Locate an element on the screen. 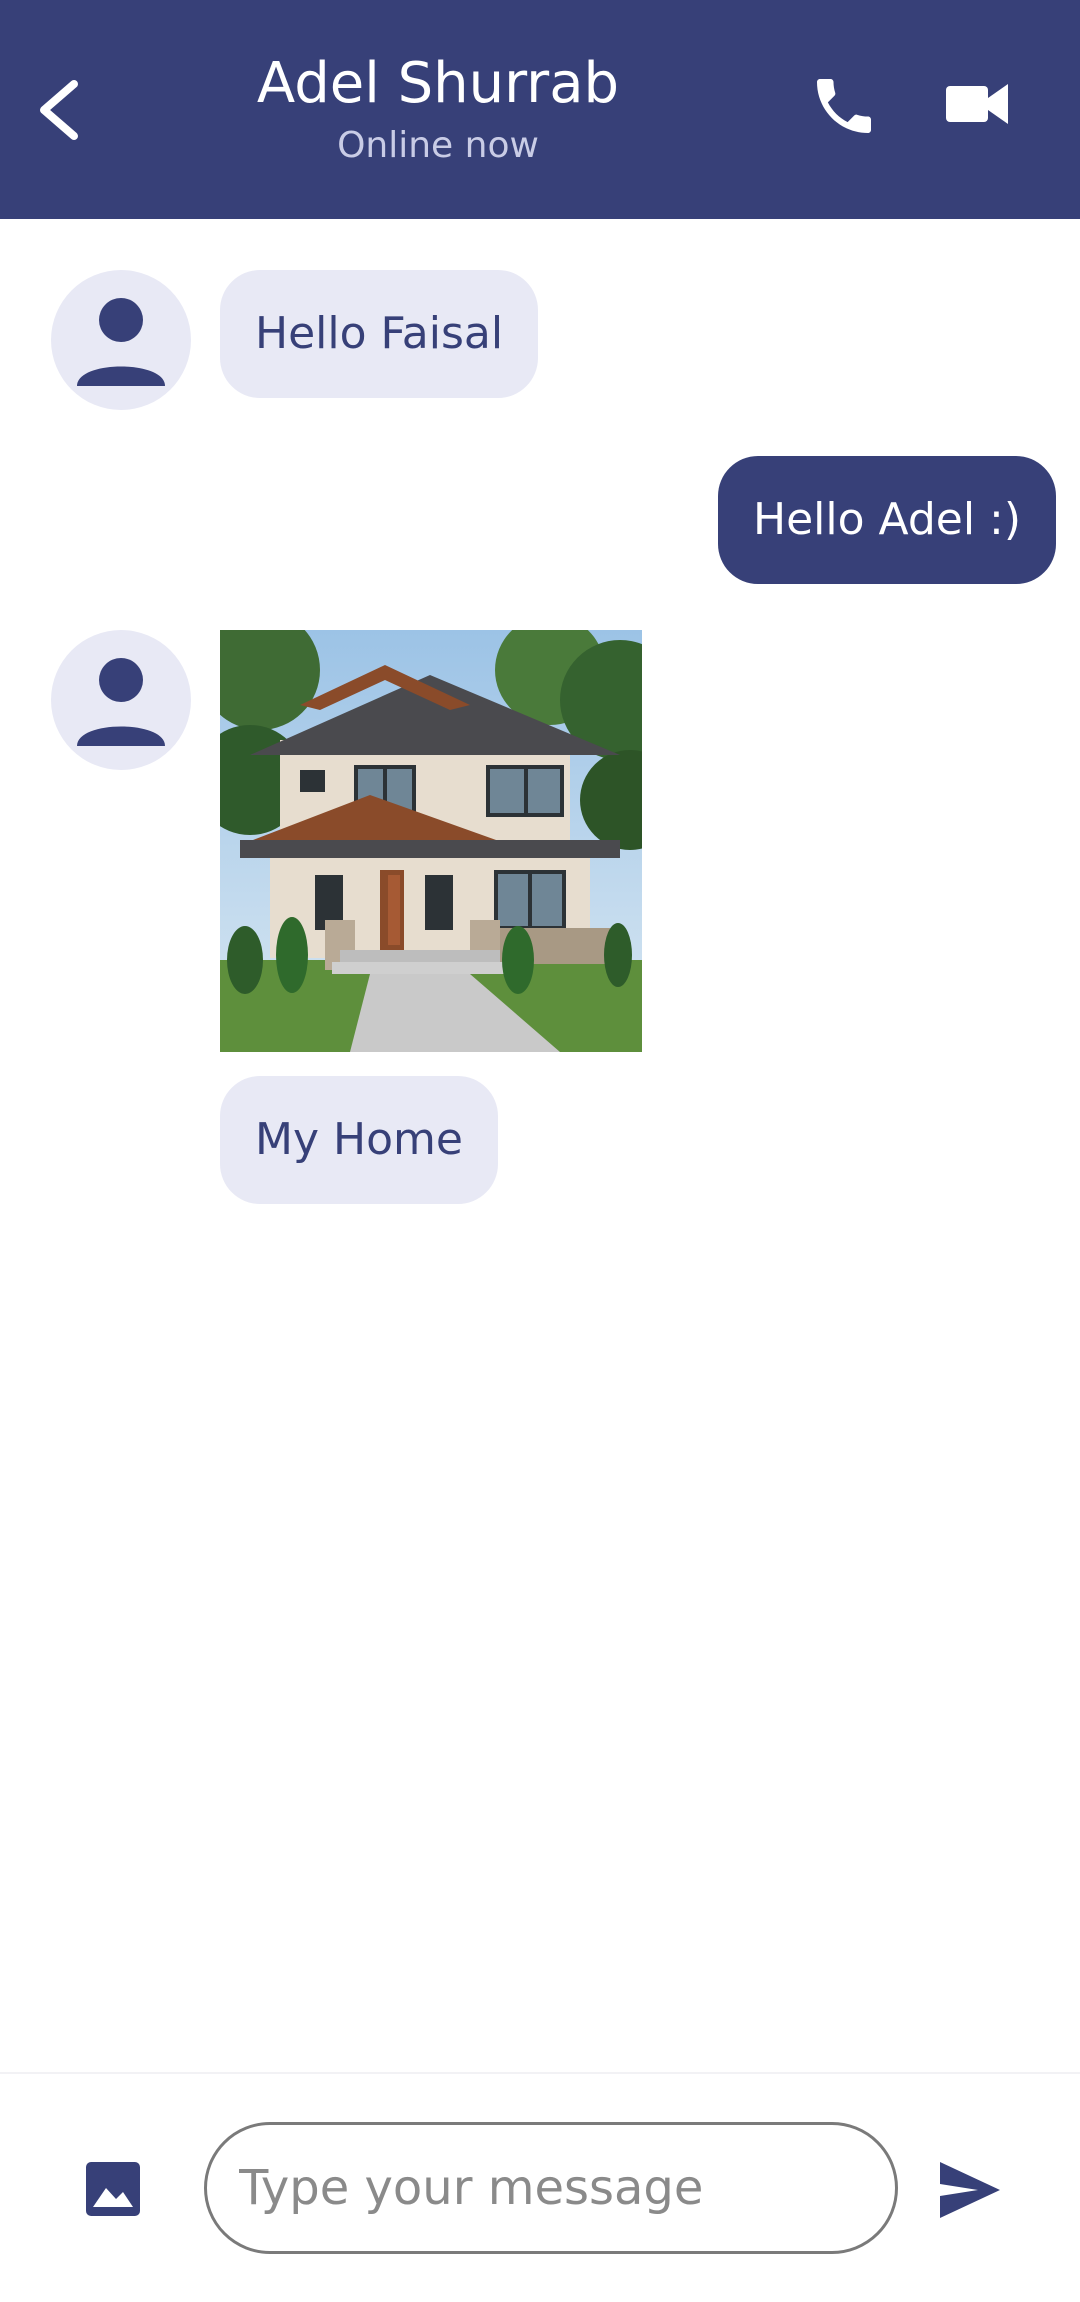  message-input is located at coordinates (551, 2188).